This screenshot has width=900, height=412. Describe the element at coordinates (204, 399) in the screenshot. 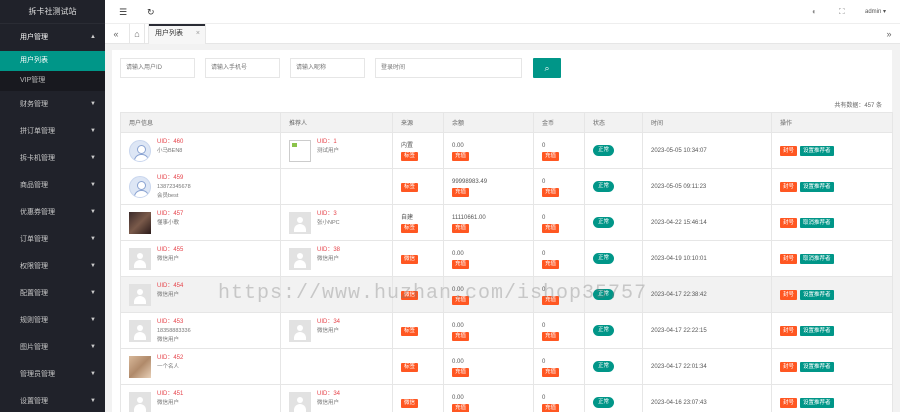

I see `user-info: UID：451 微信用户` at that location.